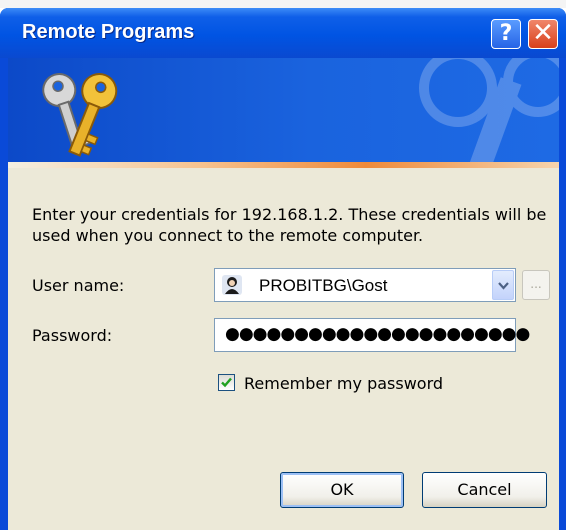 The width and height of the screenshot is (566, 530). I want to click on password-field: ●●●●●●●●●●●●●●●●●●●●●●, so click(372, 335).